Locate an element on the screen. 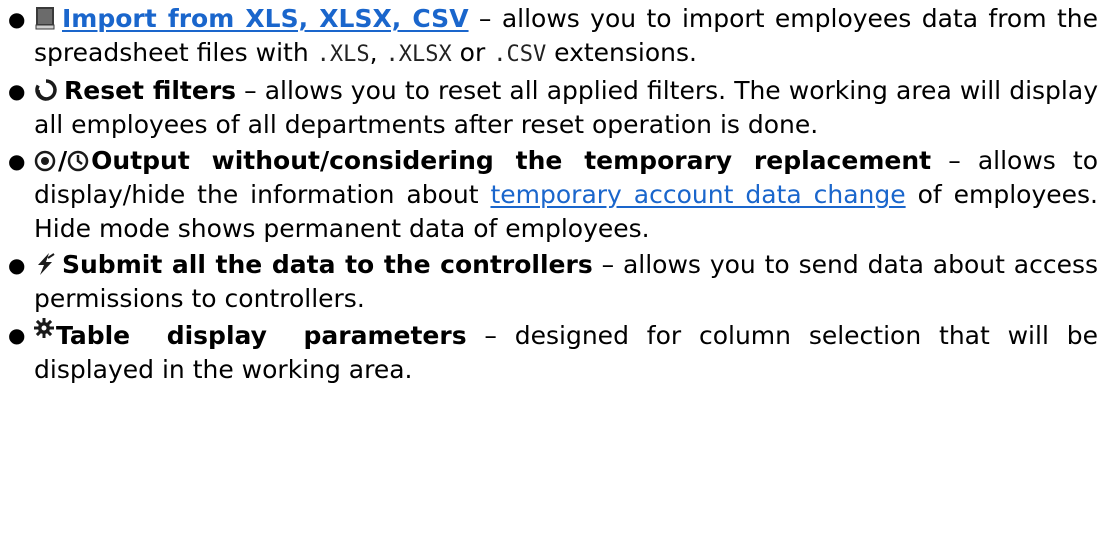  code-xls: .XLS is located at coordinates (343, 54).